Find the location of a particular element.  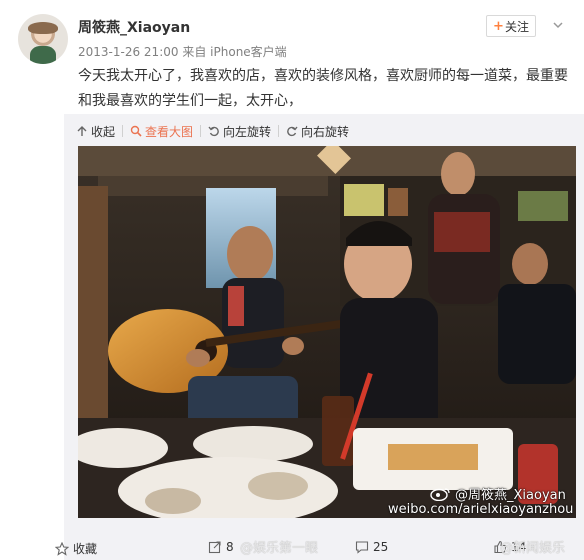

media-toolbar: 收起 查看大图 向左旋转 向右旋转 is located at coordinates (212, 131).